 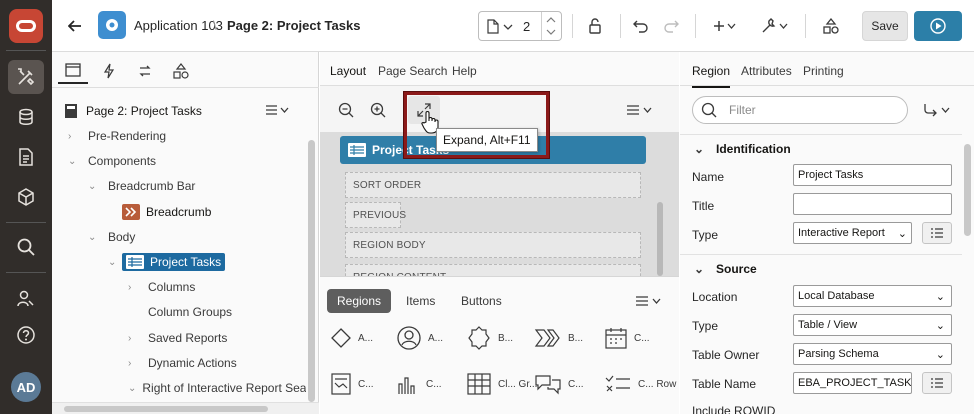 I want to click on tab-attributes: Attributes, so click(x=766, y=71).